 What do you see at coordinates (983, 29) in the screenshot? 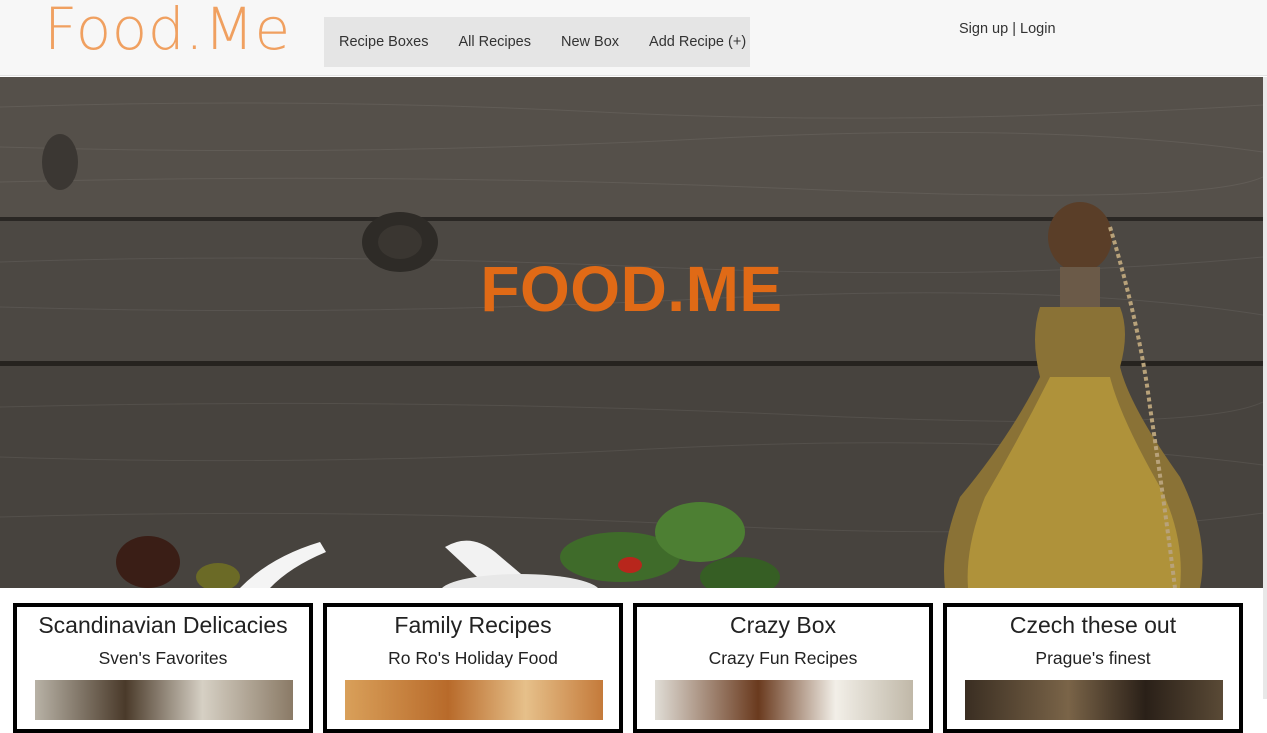
I see `signup-link: Sign up` at bounding box center [983, 29].